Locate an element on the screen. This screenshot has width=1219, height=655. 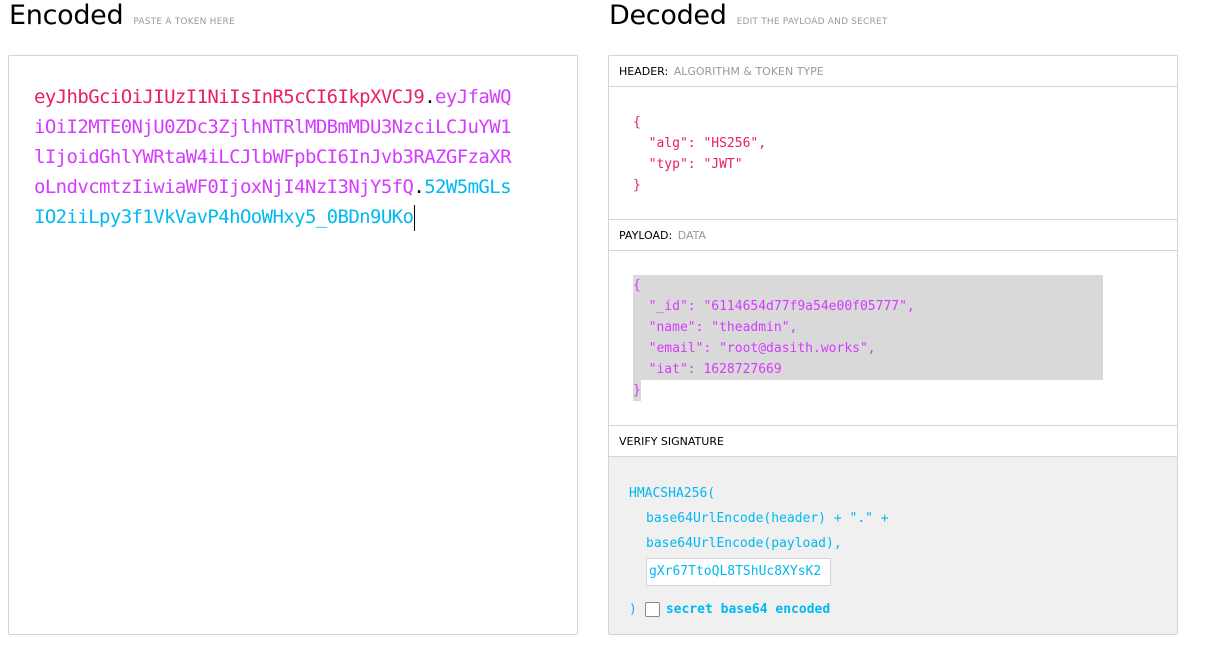
header-editor: { "alg": "HS256", "typ": "JWT" } is located at coordinates (893, 153).